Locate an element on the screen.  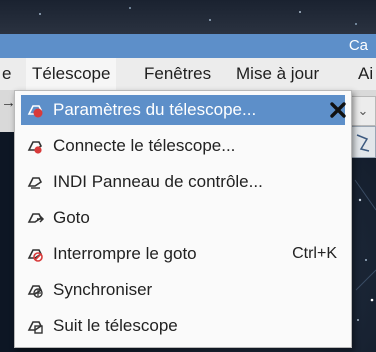
menu-item-synchronize: Synchroniser is located at coordinates (183, 290).